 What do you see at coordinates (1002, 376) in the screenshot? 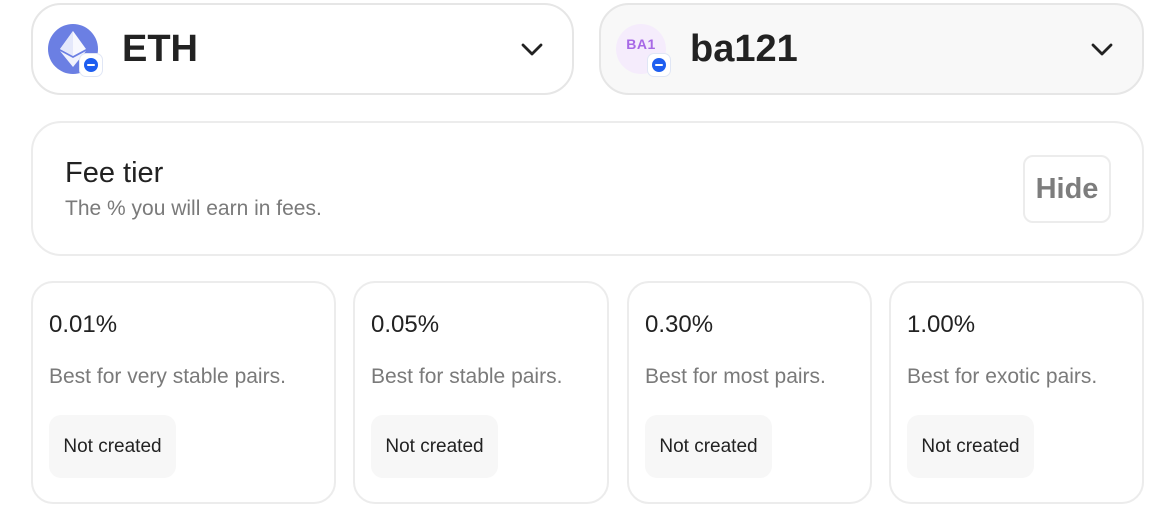
I see `tier-description: Best for exotic pairs.` at bounding box center [1002, 376].